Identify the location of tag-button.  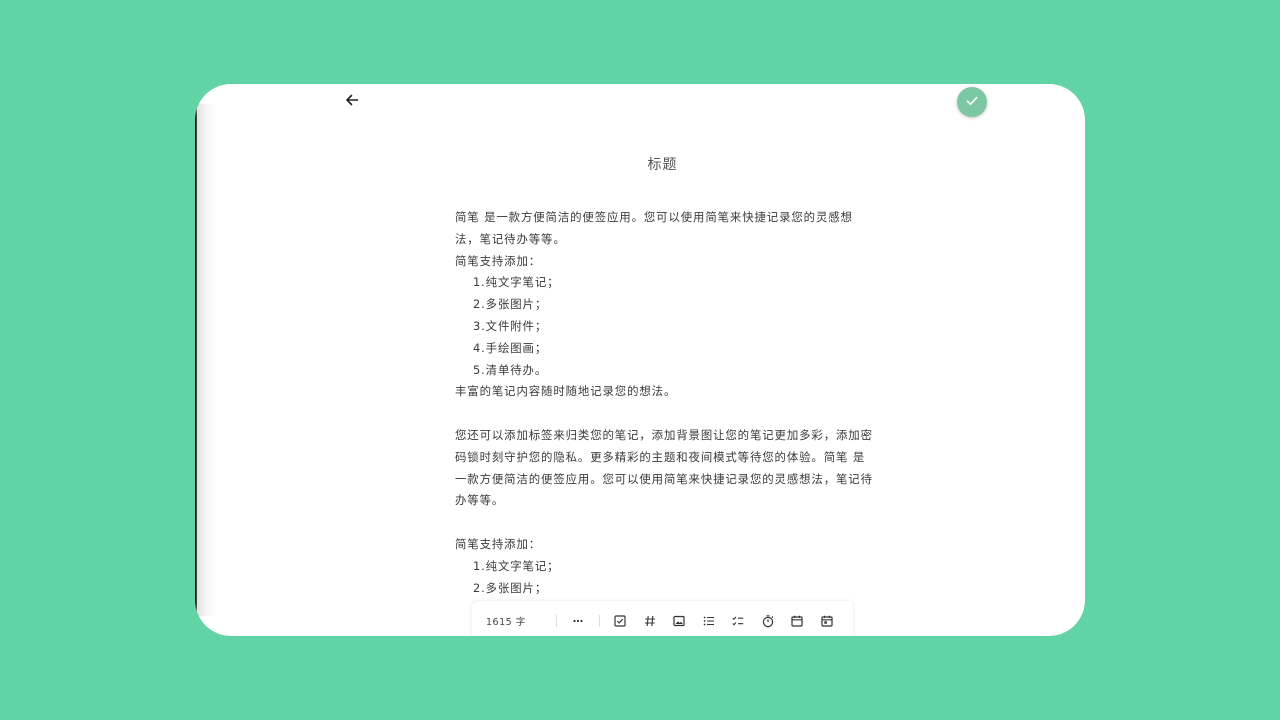
(650, 621).